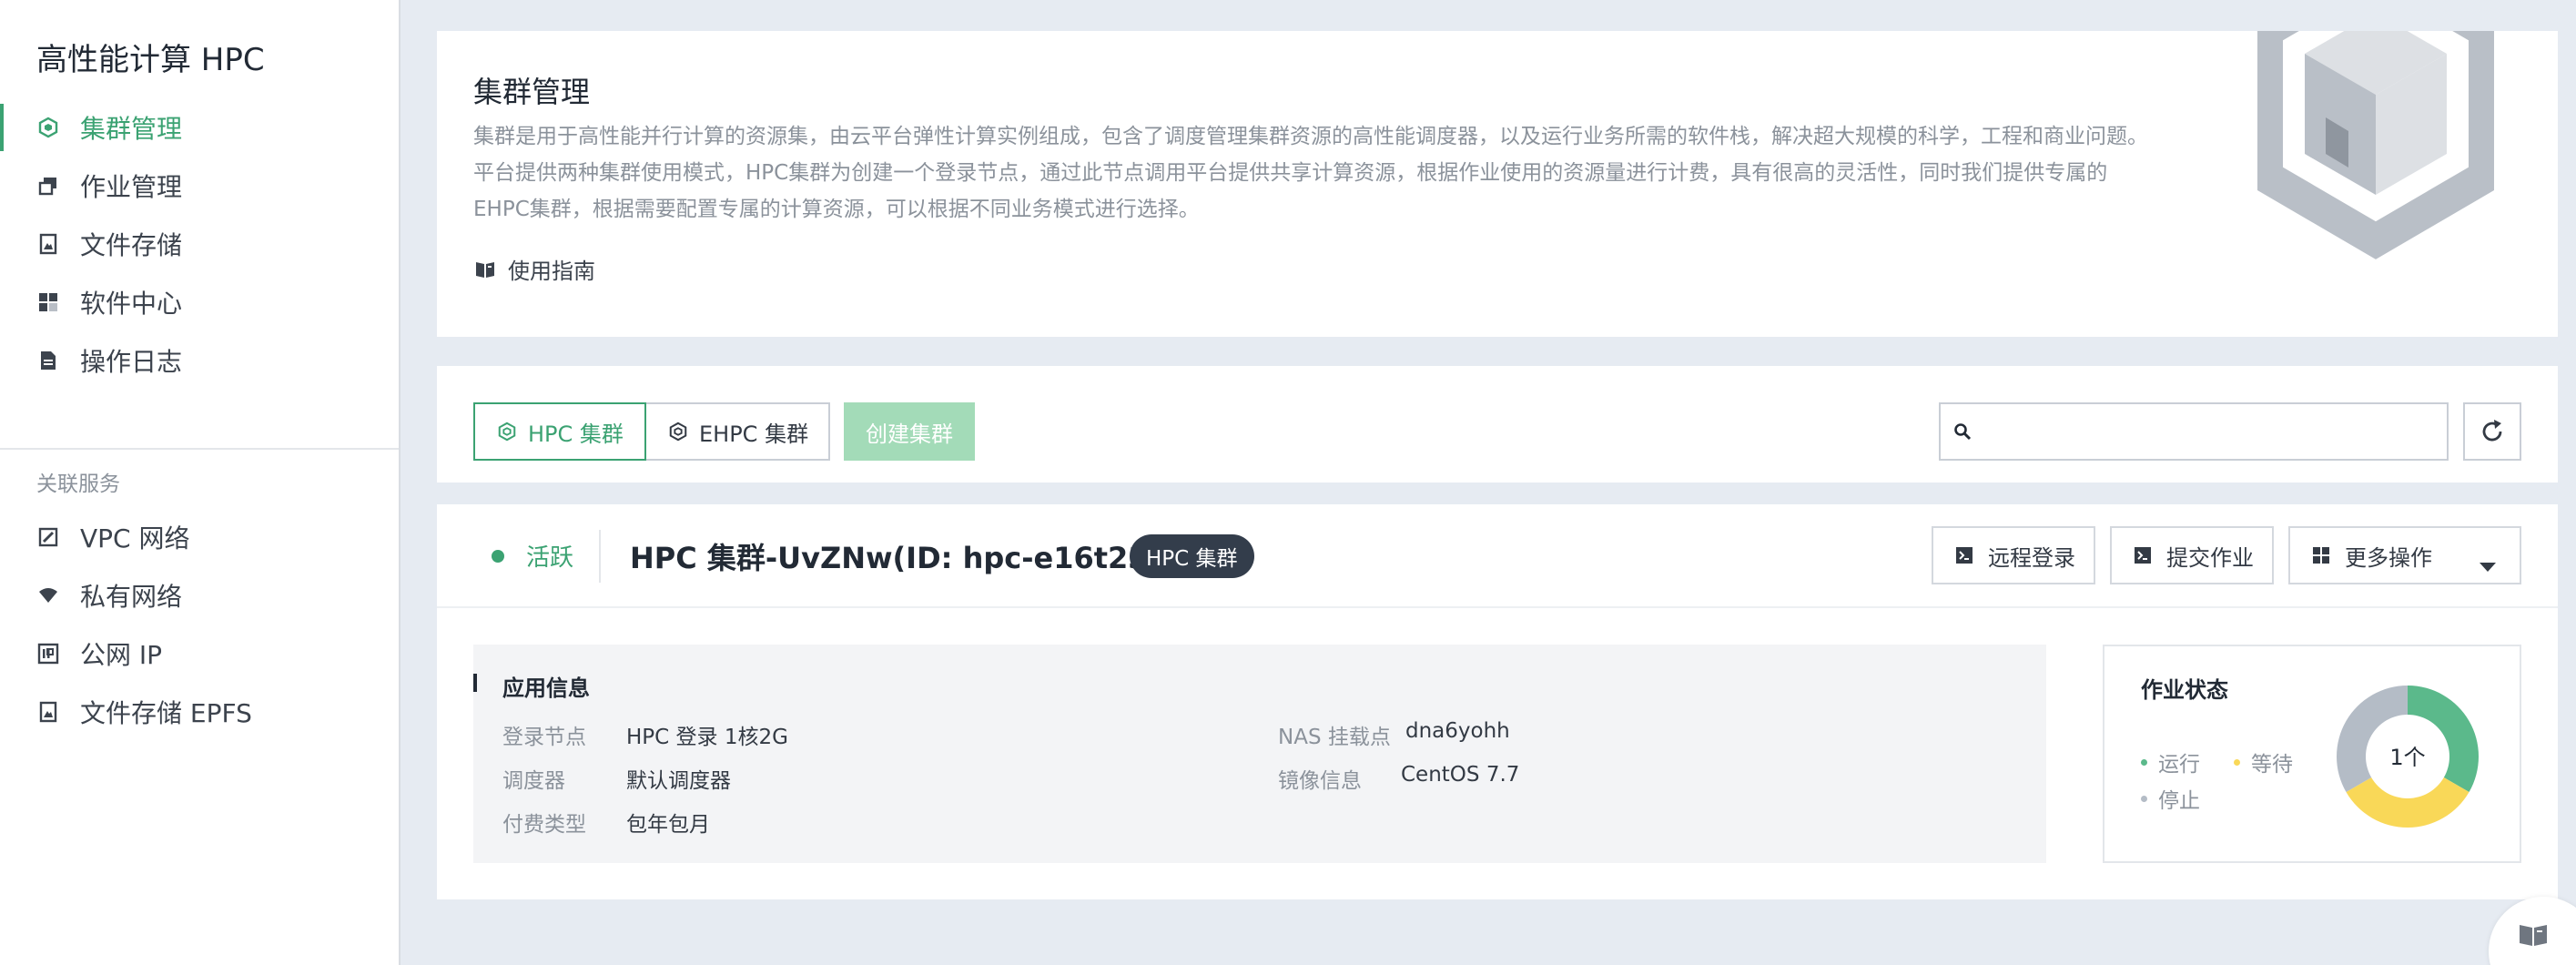 Image resolution: width=2576 pixels, height=965 pixels. Describe the element at coordinates (2272, 765) in the screenshot. I see `legend-label: 等待` at that location.